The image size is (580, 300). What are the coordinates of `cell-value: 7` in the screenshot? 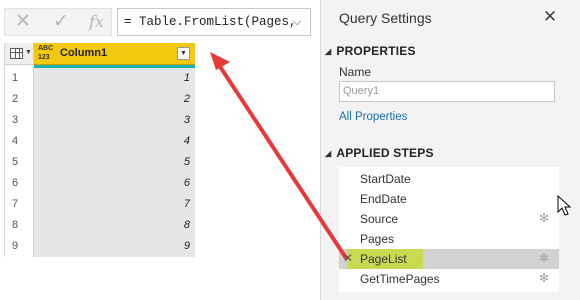 It's located at (114, 204).